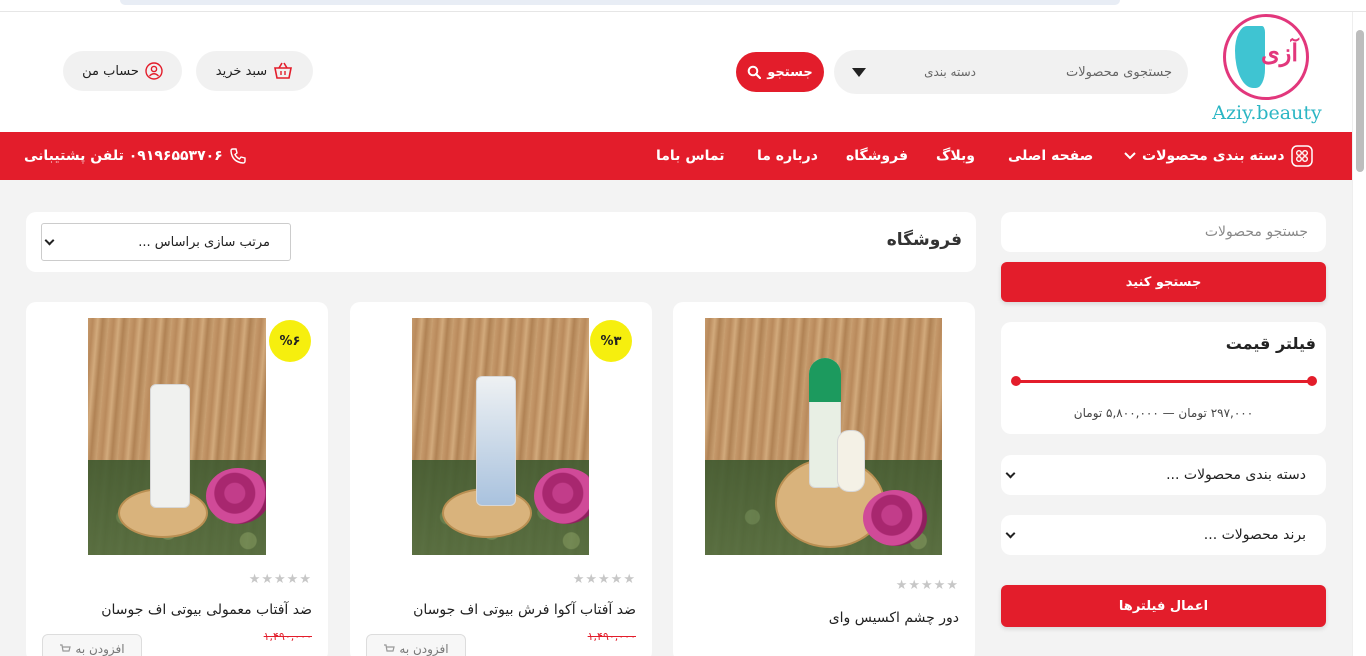 The image size is (1366, 656). I want to click on category-select-label: دسته بندی, so click(950, 72).